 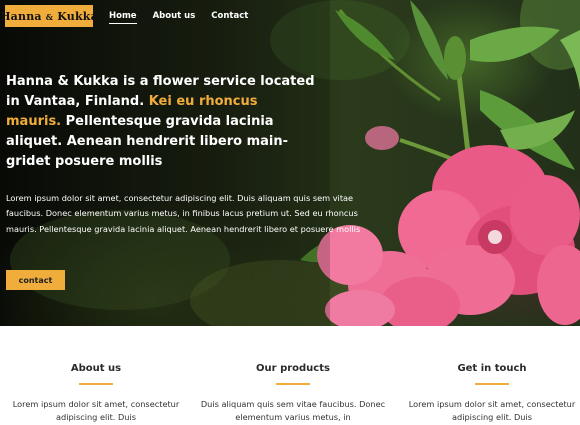 I want to click on main-nav: Home About us Contact, so click(x=186, y=17).